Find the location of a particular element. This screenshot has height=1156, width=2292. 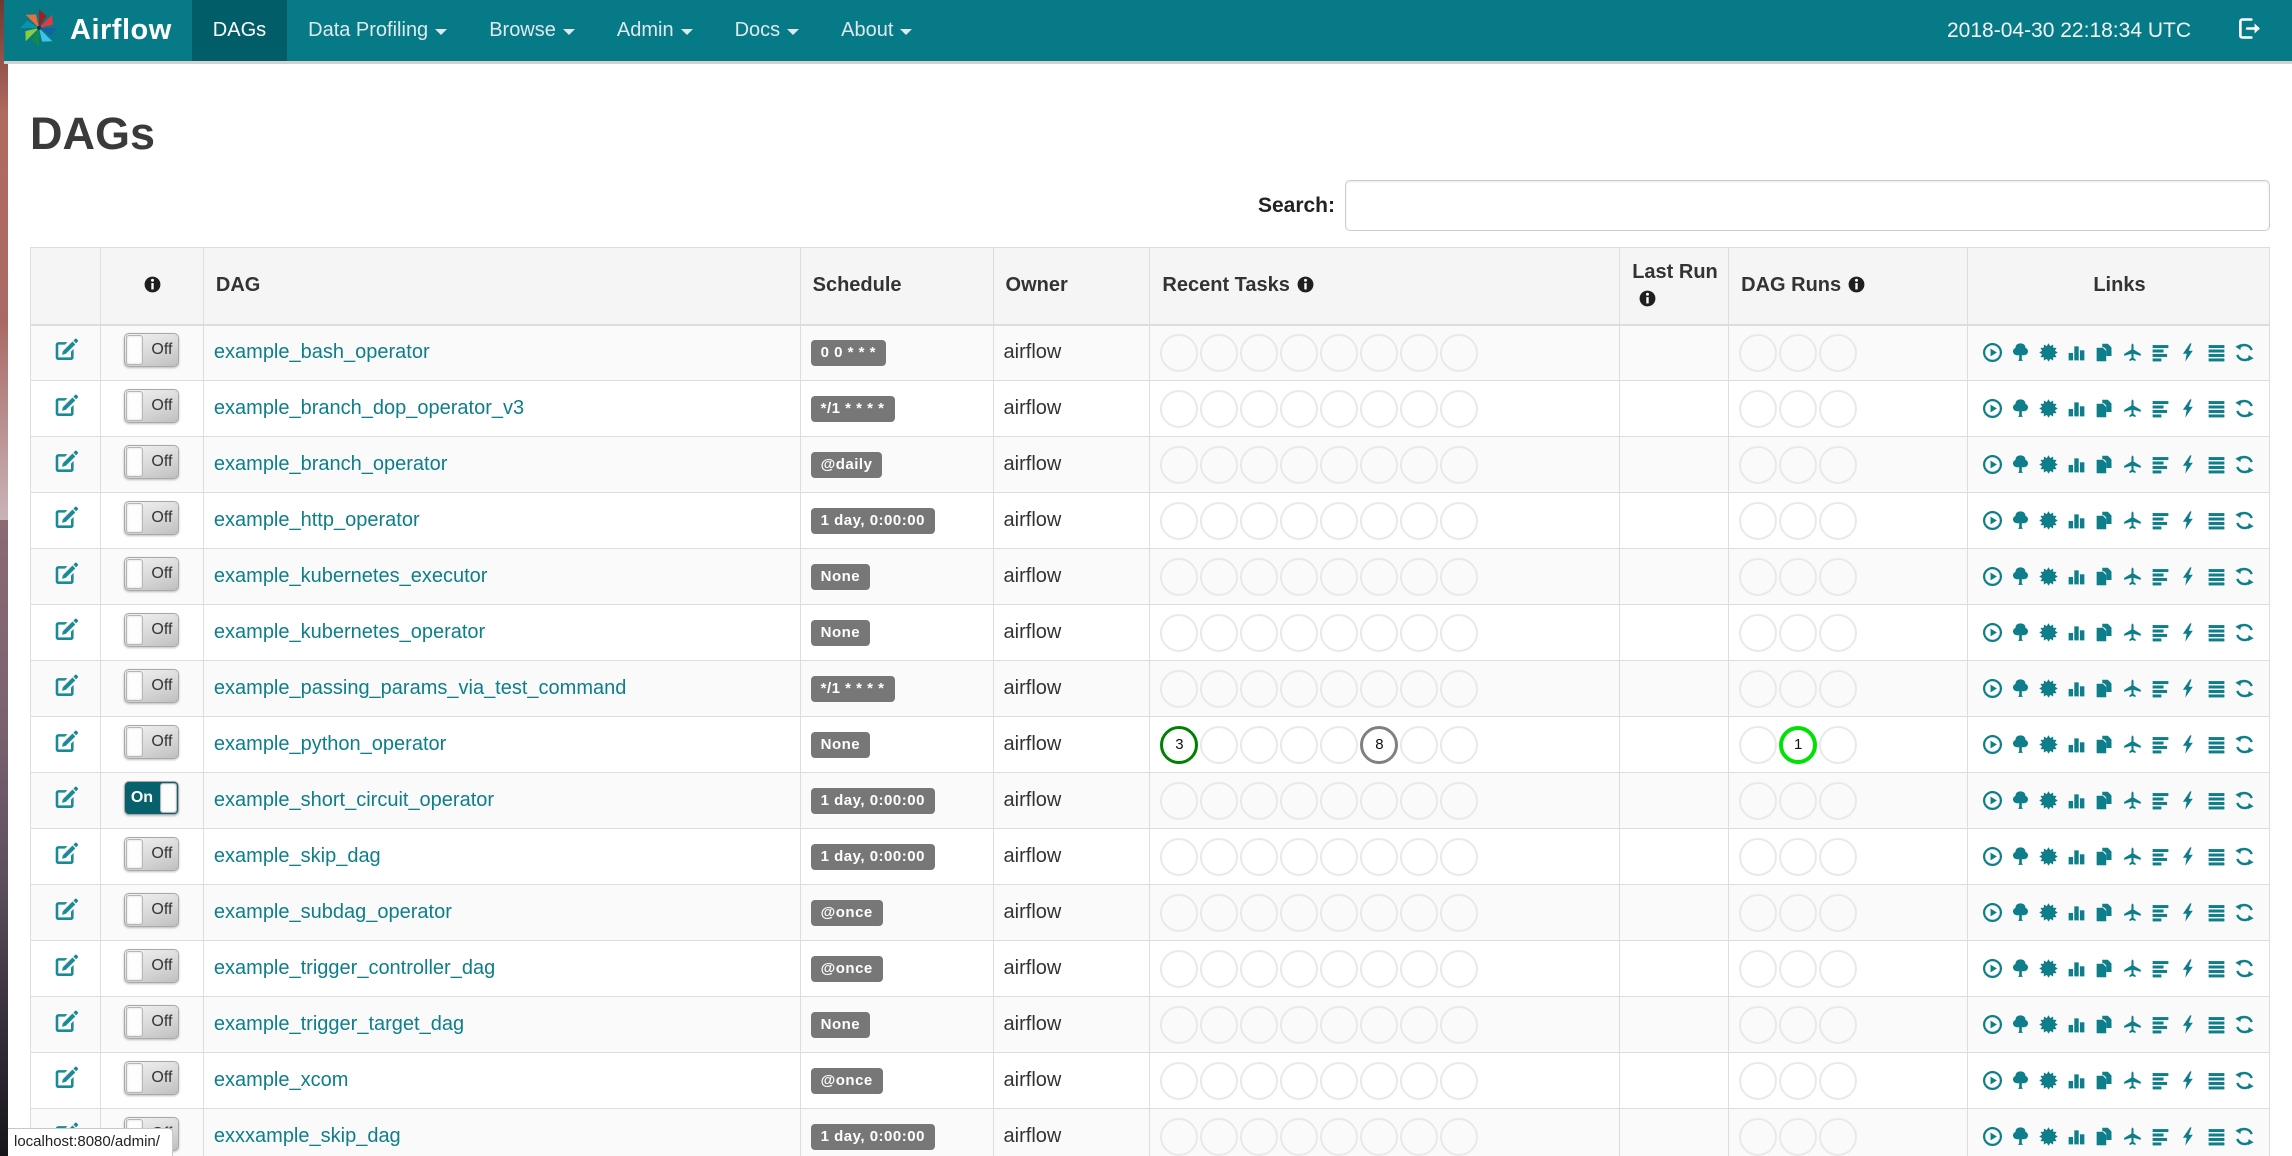

dag-link: example_branch_dop_operator_v3 is located at coordinates (369, 408).